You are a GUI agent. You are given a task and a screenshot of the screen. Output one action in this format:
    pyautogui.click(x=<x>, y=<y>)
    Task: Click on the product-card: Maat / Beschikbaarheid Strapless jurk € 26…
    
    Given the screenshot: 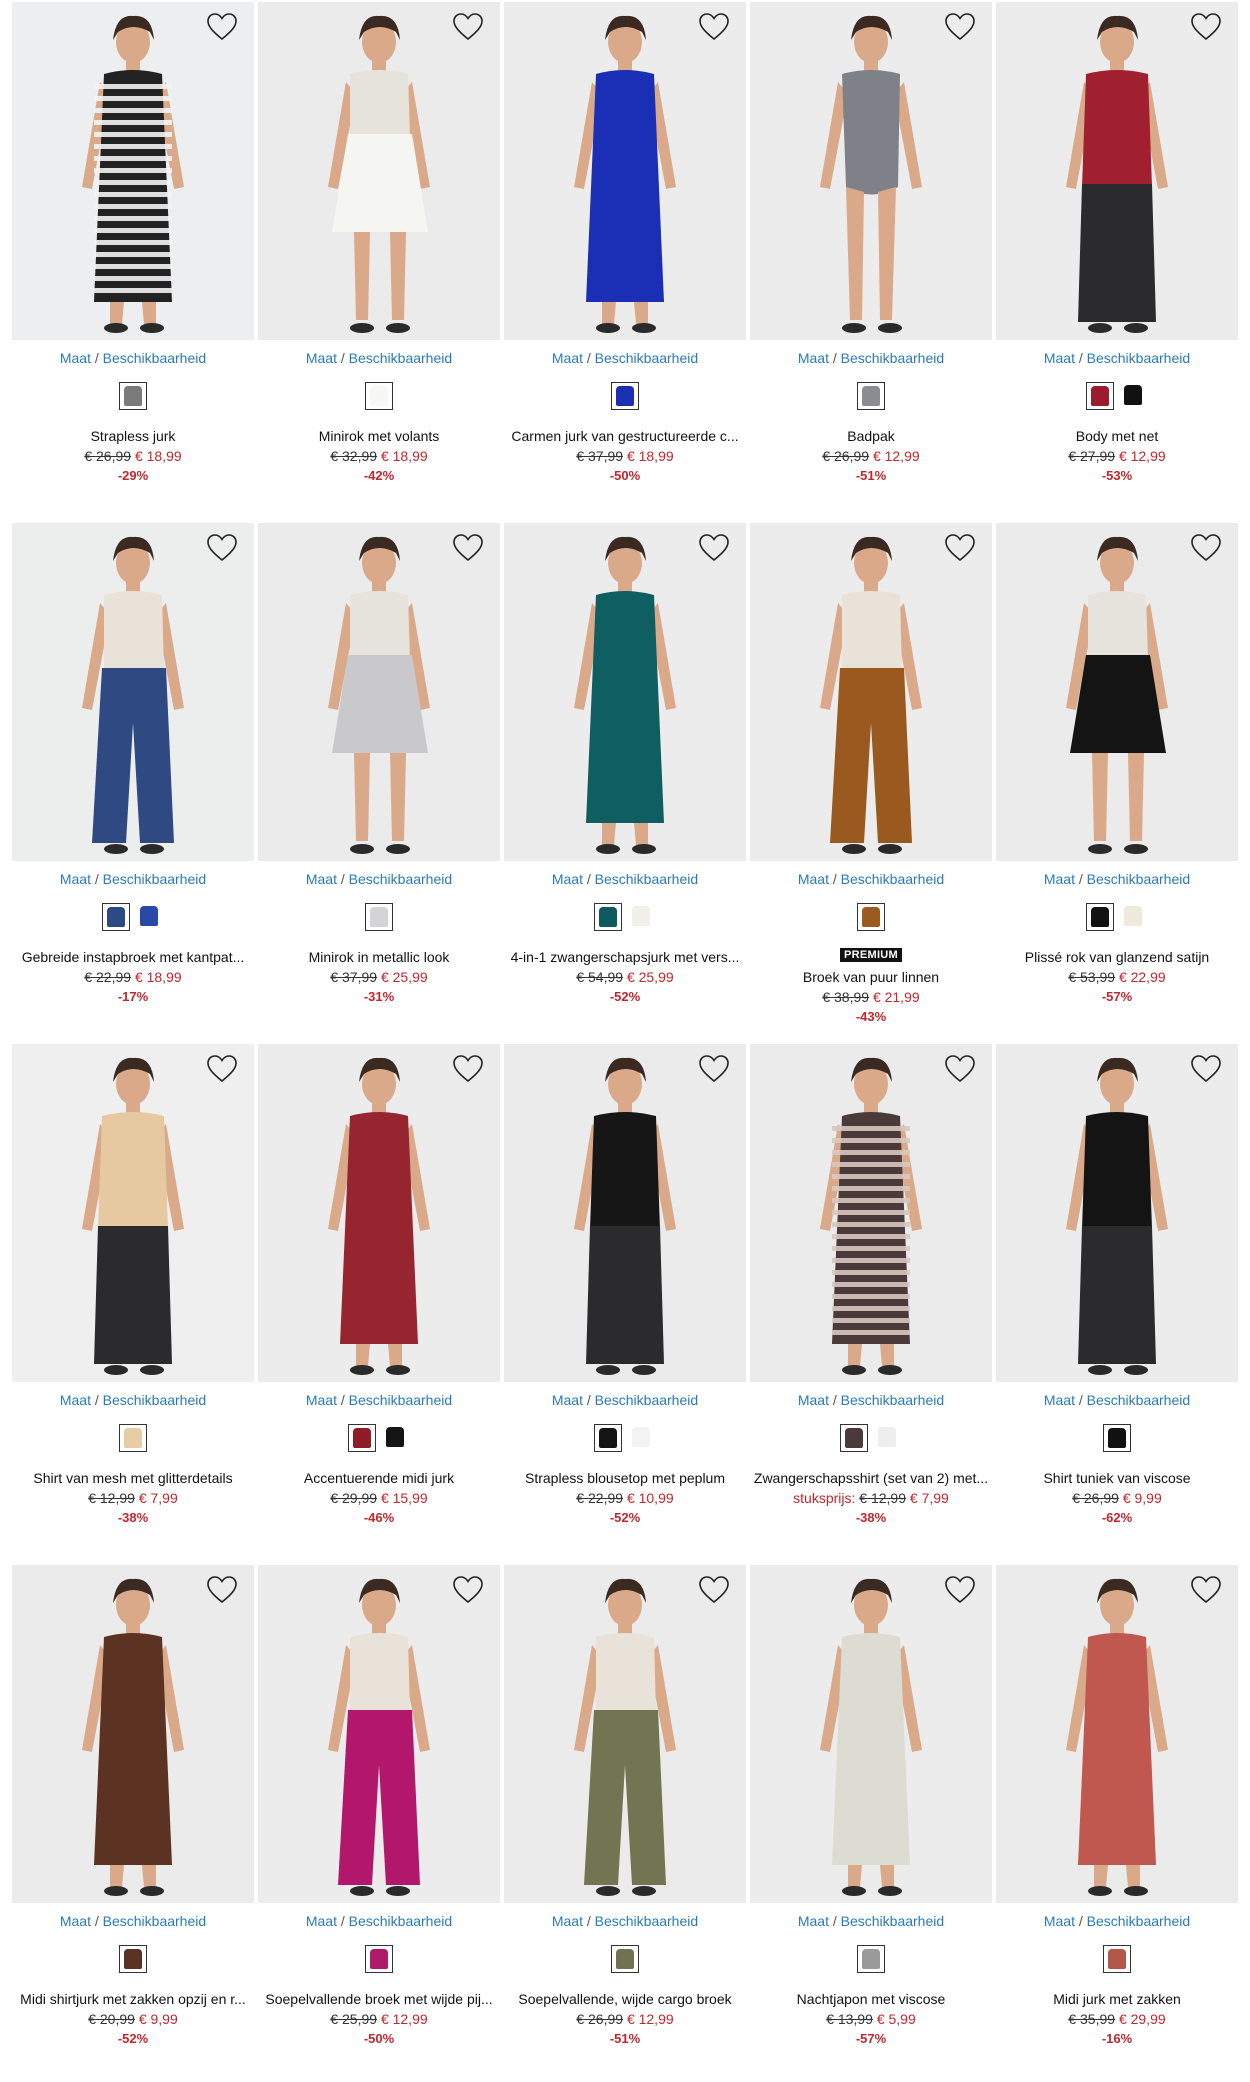 What is the action you would take?
    pyautogui.click(x=135, y=257)
    